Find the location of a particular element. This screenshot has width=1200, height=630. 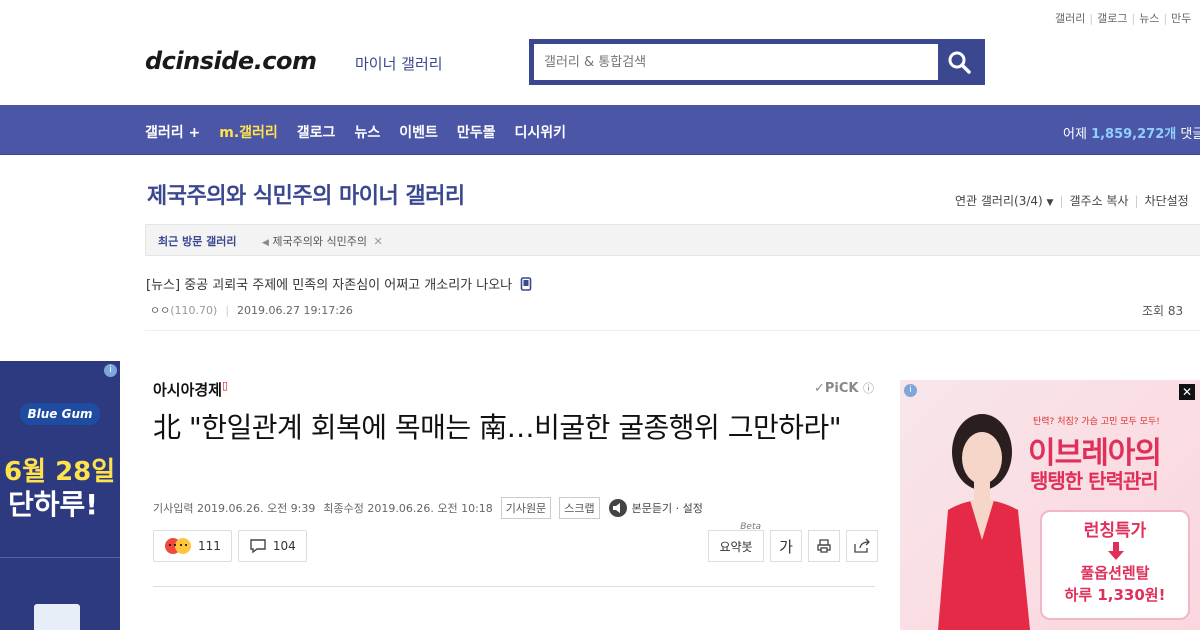

recent-visit-label: 제국주의와 식민주의 is located at coordinates (319, 241).